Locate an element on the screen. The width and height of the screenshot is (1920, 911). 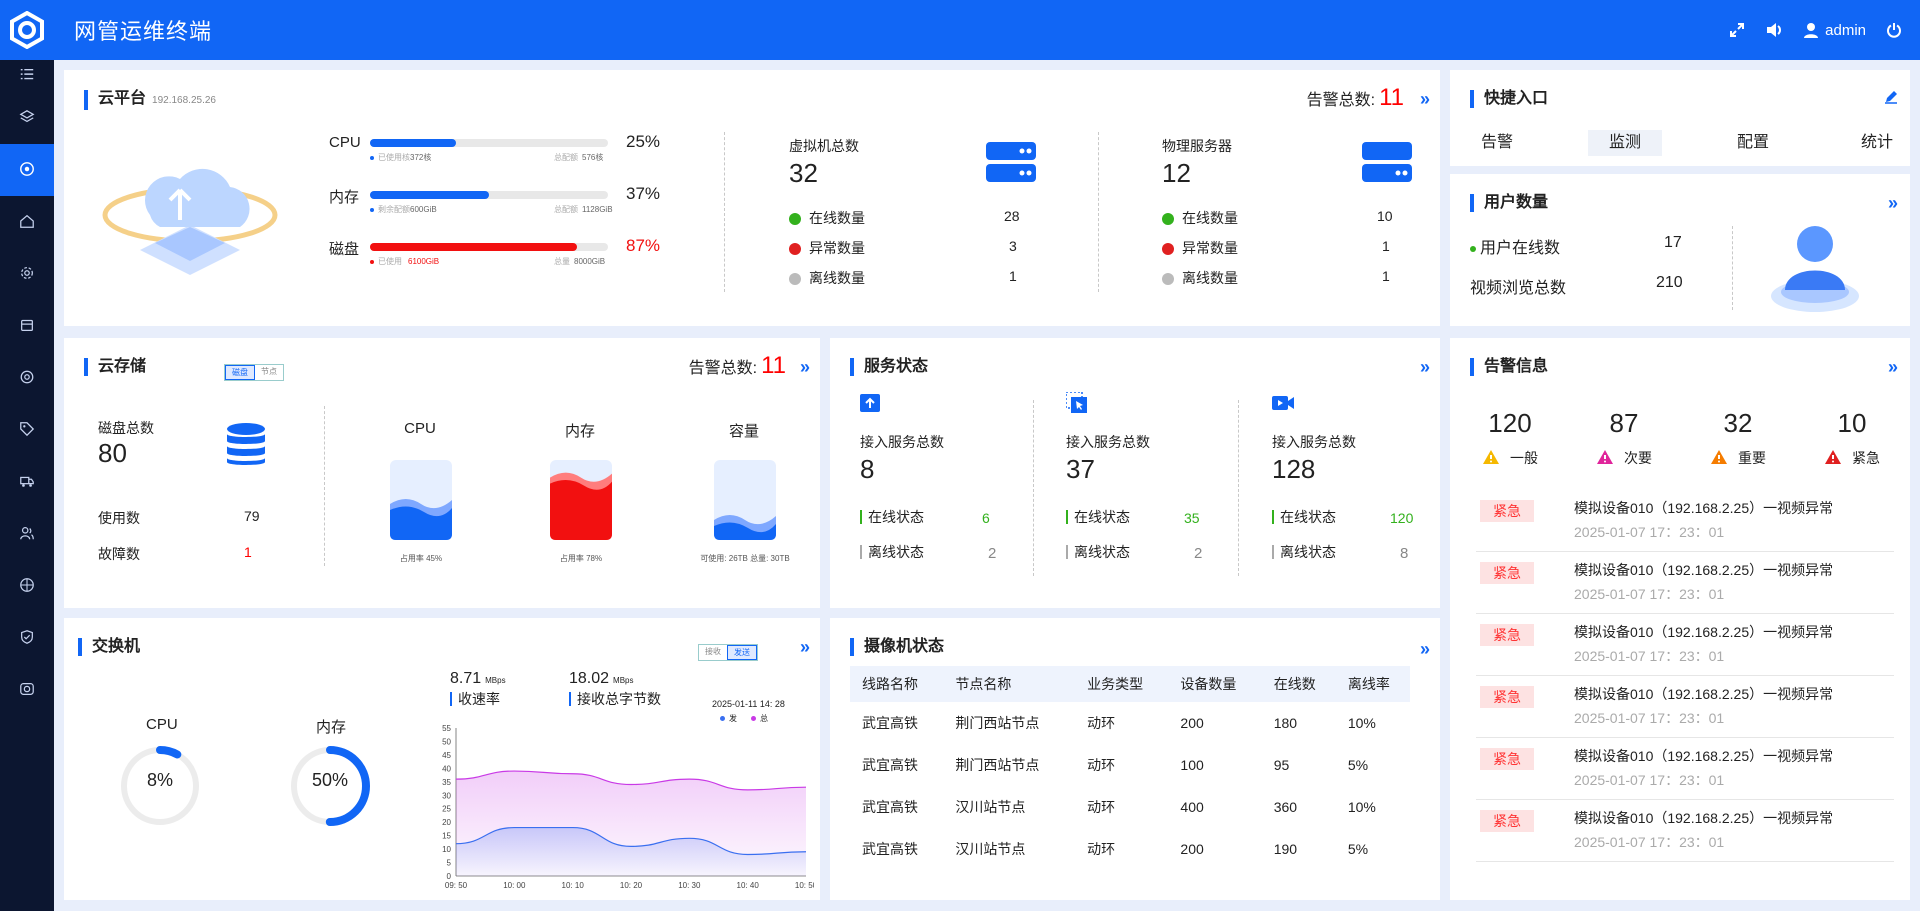
offline-status-value: 2 is located at coordinates (1198, 553).